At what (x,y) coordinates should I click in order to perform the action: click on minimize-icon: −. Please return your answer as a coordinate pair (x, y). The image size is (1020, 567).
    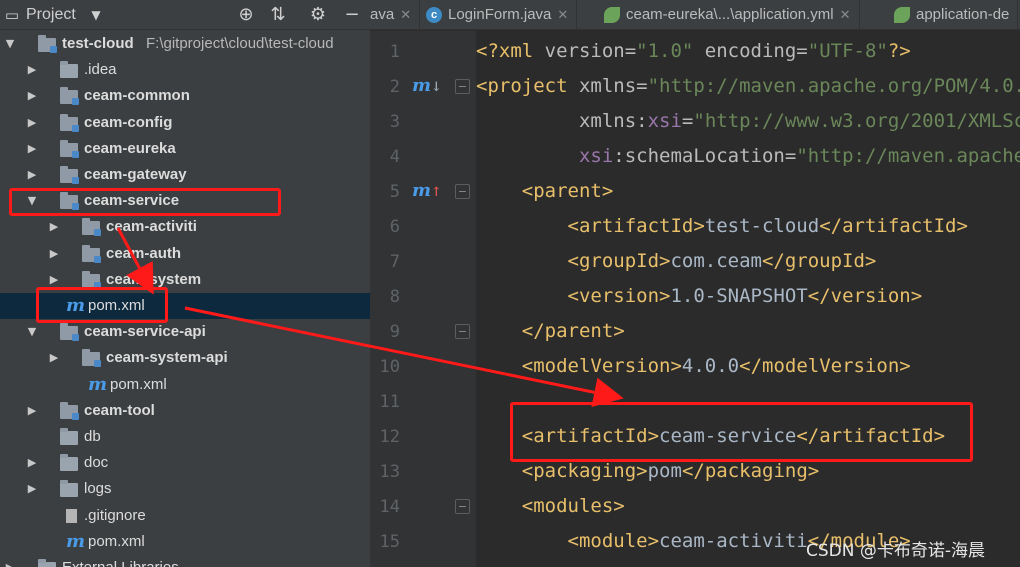
    Looking at the image, I should click on (352, 15).